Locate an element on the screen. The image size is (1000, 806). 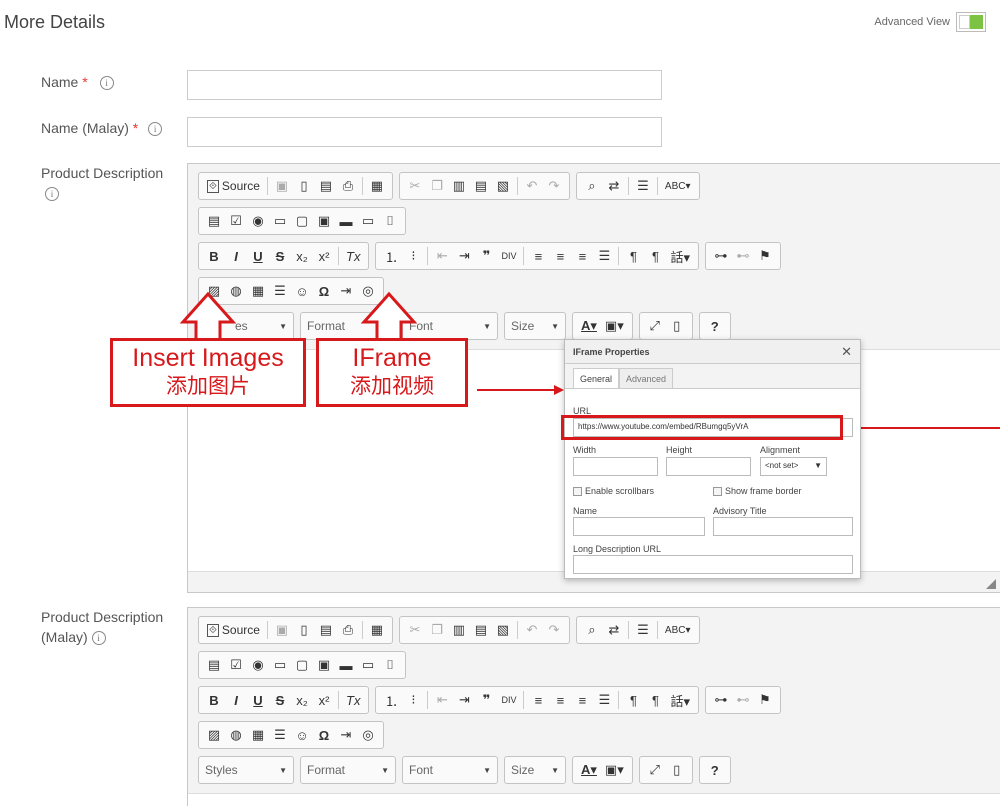
redo-icon: ↷ is located at coordinates (554, 186).